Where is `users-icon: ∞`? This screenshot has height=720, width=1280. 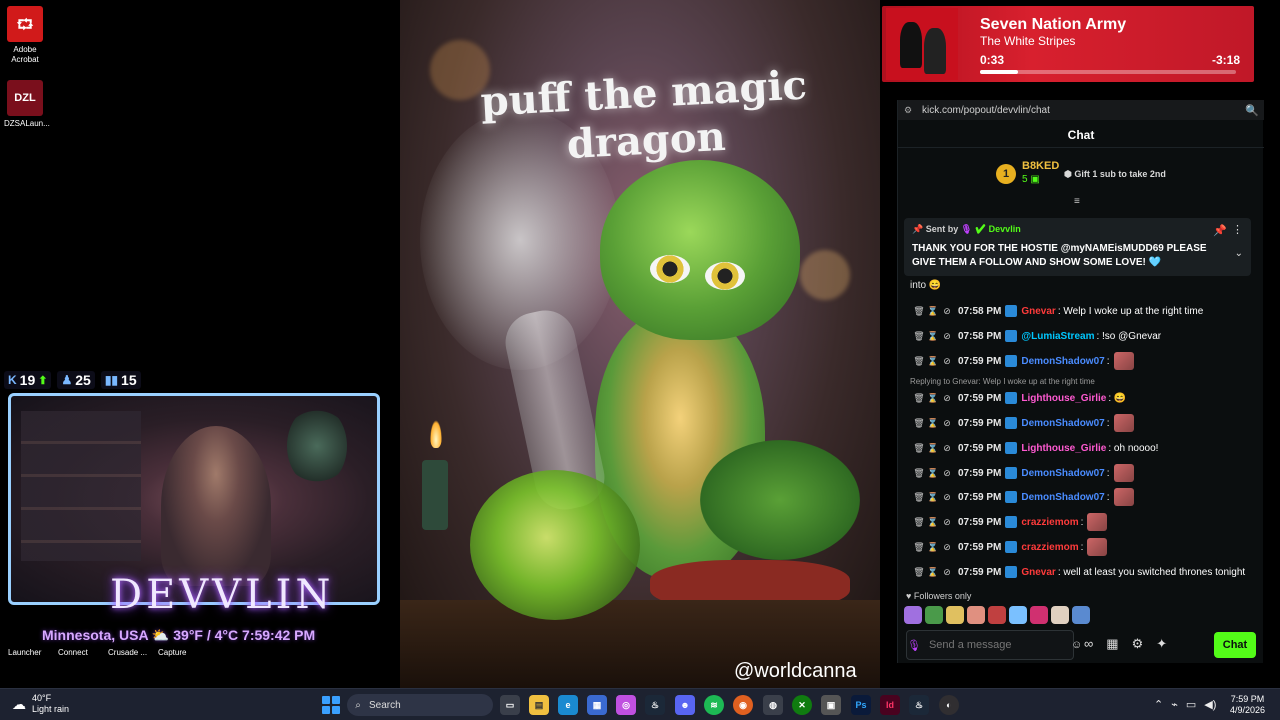 users-icon: ∞ is located at coordinates (1088, 644).